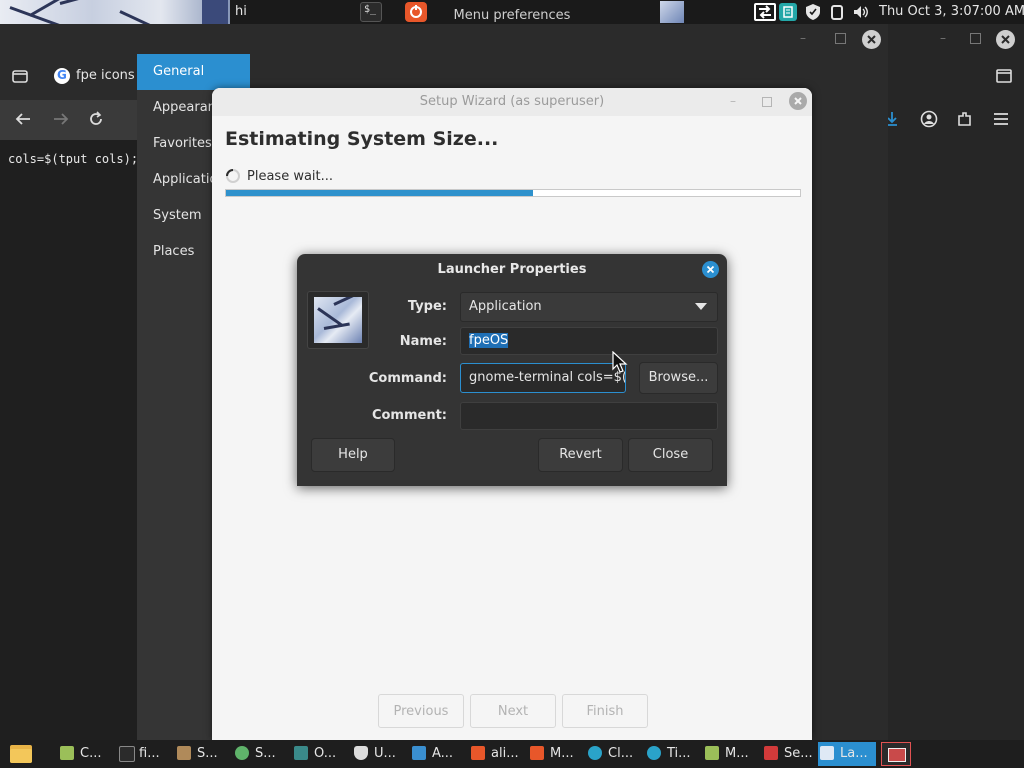 This screenshot has height=768, width=1024. What do you see at coordinates (589, 416) in the screenshot?
I see `comment-input` at bounding box center [589, 416].